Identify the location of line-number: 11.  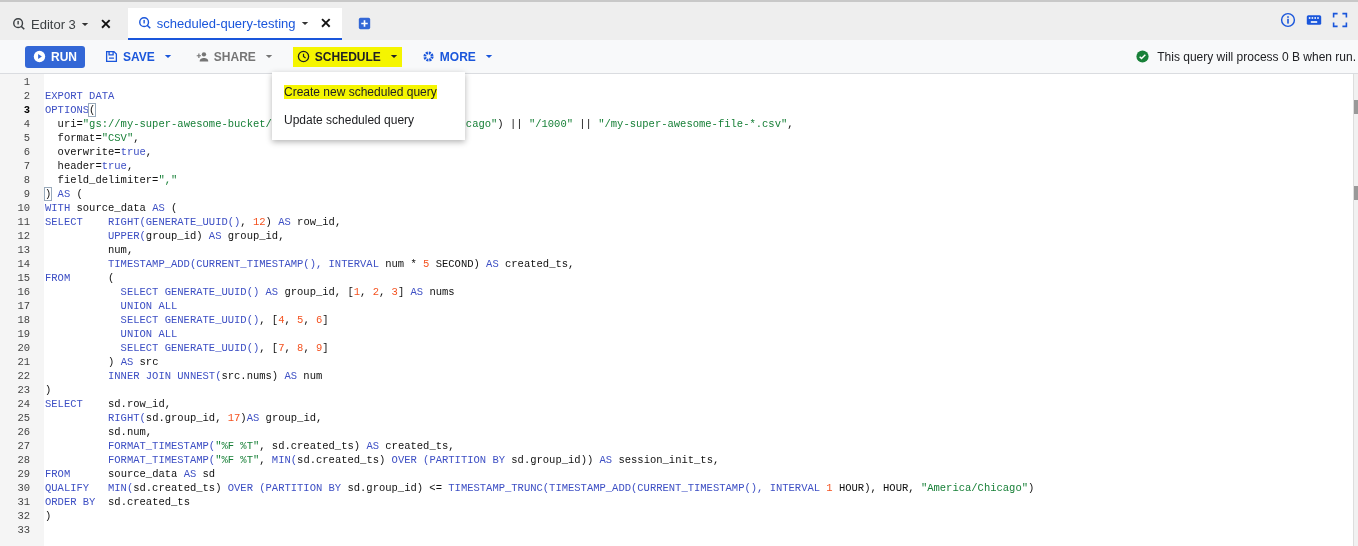
(23, 222).